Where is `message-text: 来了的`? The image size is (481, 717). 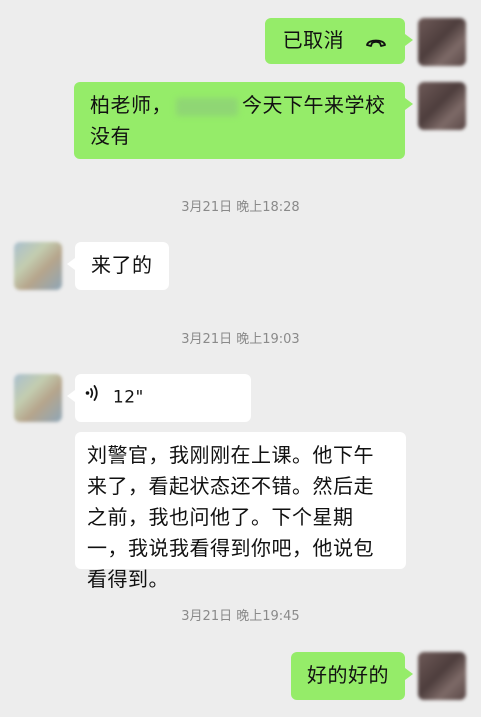 message-text: 来了的 is located at coordinates (122, 265).